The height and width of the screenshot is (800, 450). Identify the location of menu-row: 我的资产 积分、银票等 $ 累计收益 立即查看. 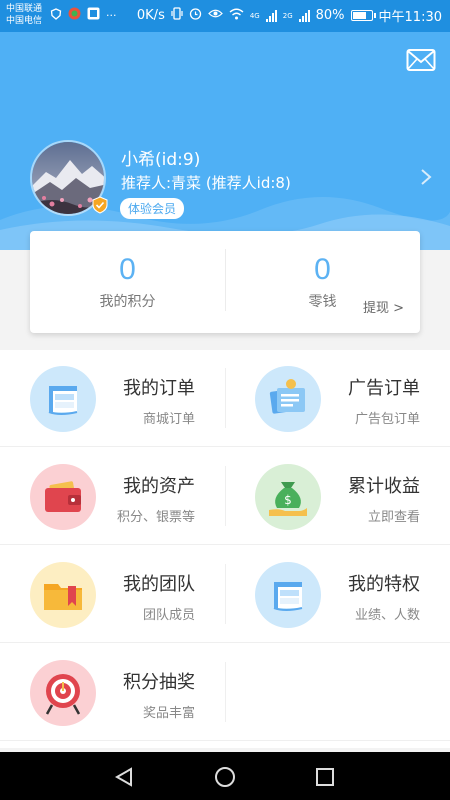
(225, 496).